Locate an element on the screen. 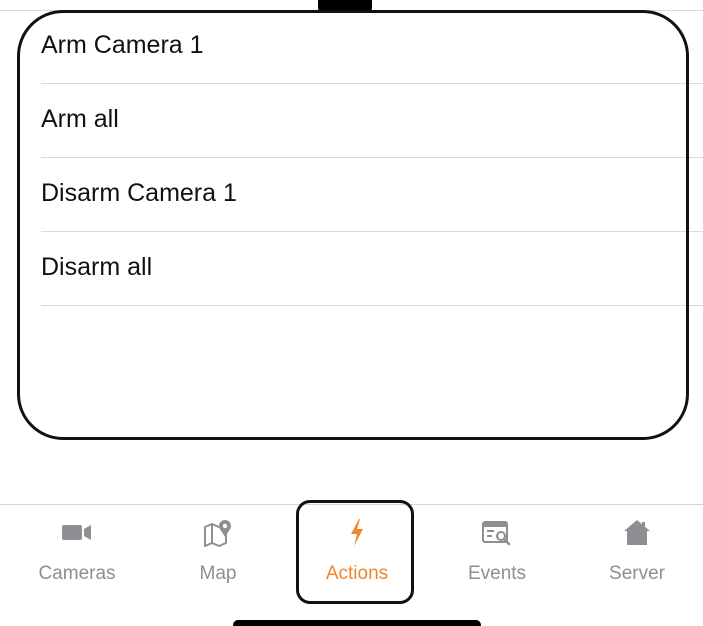 Image resolution: width=703 pixels, height=626 pixels. tab-label: Events is located at coordinates (497, 573).